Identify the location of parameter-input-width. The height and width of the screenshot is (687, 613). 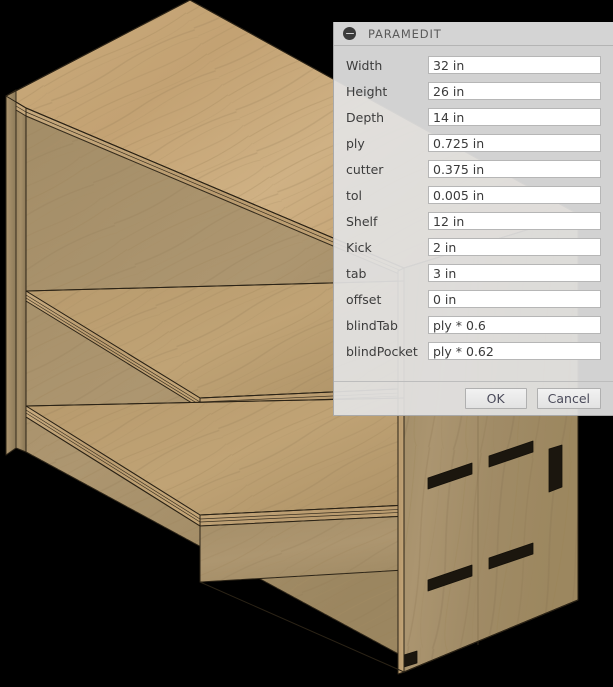
(514, 65).